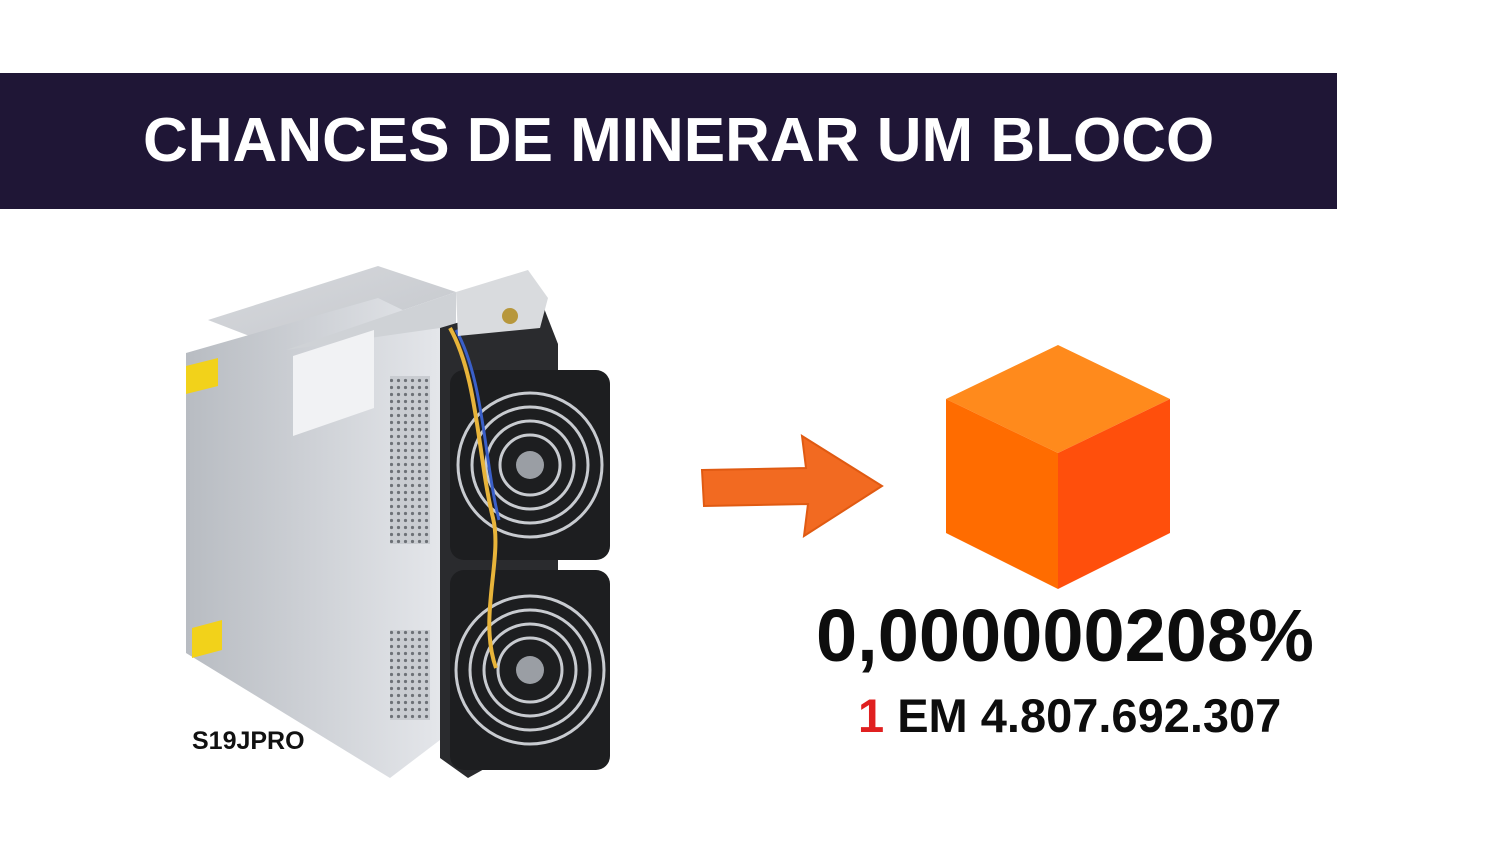 The image size is (1500, 844). I want to click on odds-rest: EM 4.807.692.307, so click(1083, 715).